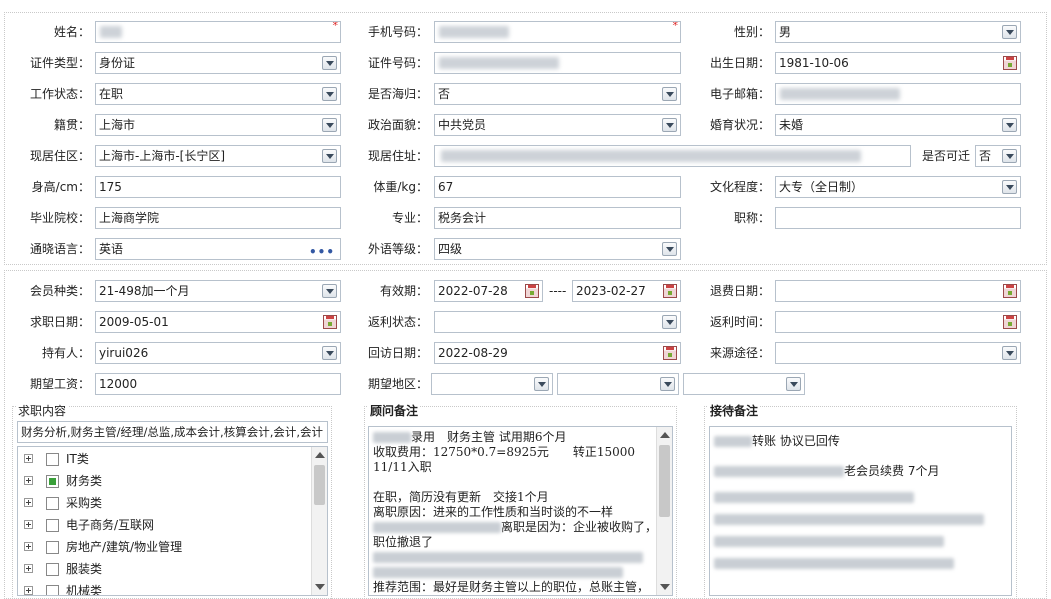 This screenshot has width=1051, height=599. I want to click on height-input: 175, so click(218, 187).